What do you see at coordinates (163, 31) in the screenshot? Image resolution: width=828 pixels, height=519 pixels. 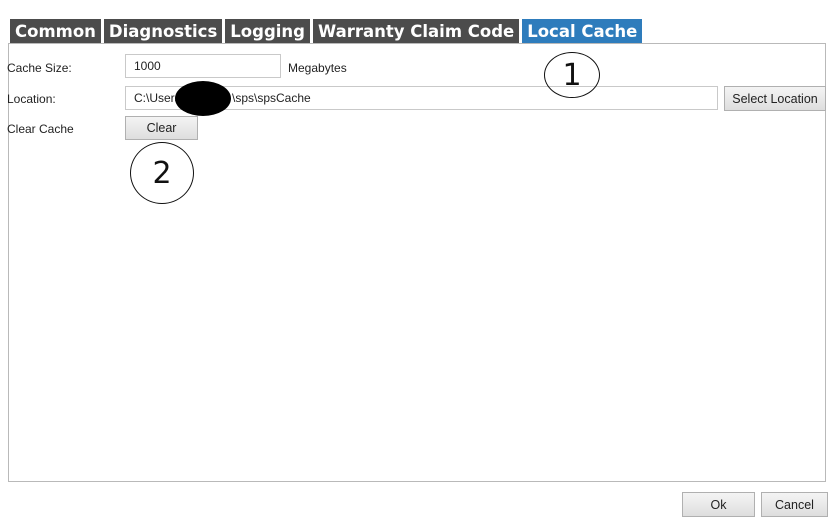 I see `tab-diagnostics: Diagnostics` at bounding box center [163, 31].